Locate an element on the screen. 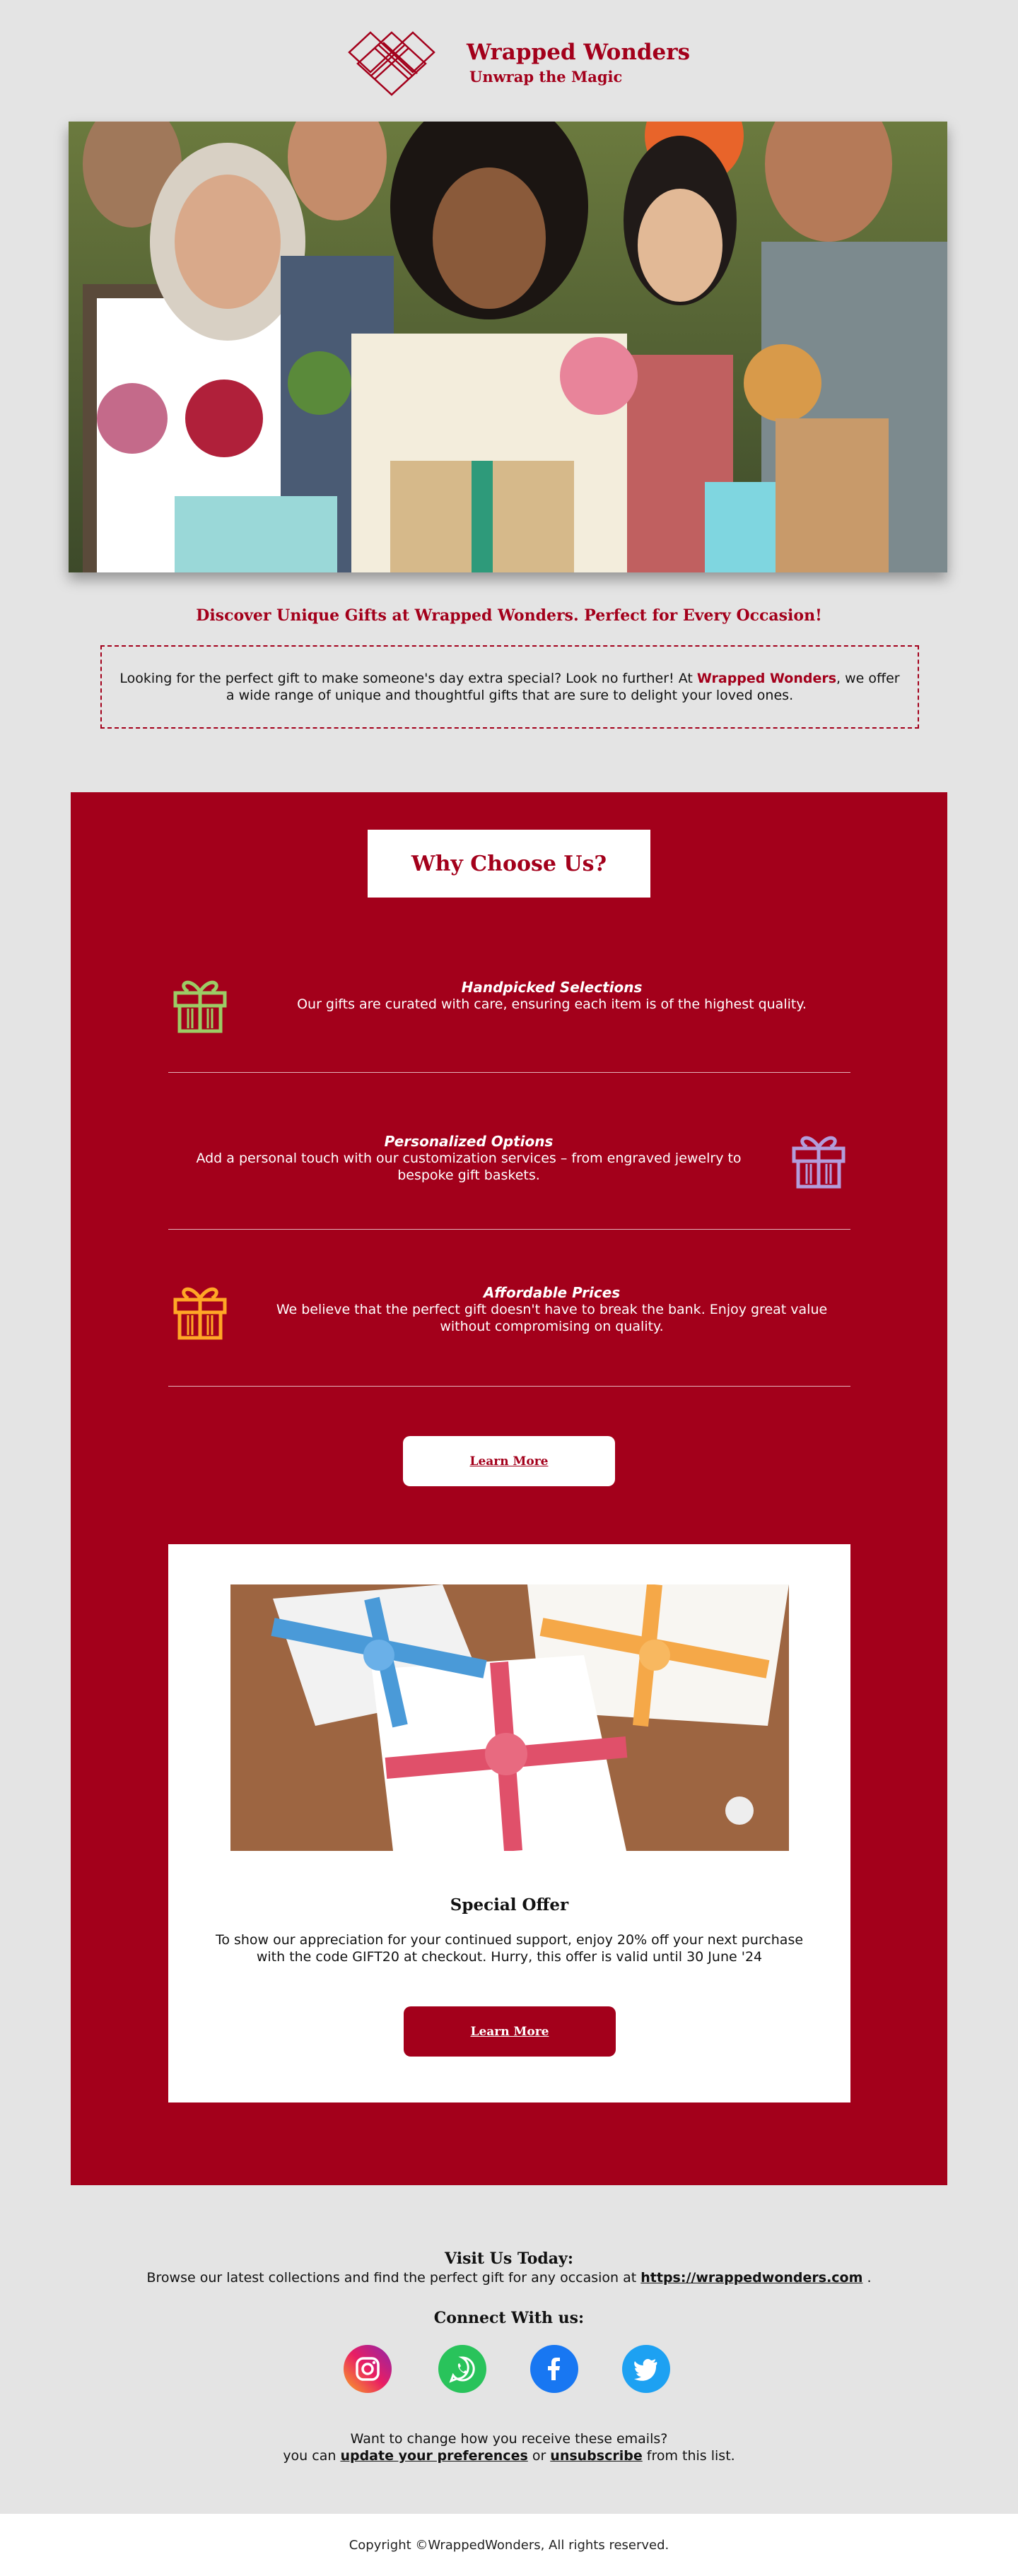  feature-title: Affordable Prices is located at coordinates (552, 1292).